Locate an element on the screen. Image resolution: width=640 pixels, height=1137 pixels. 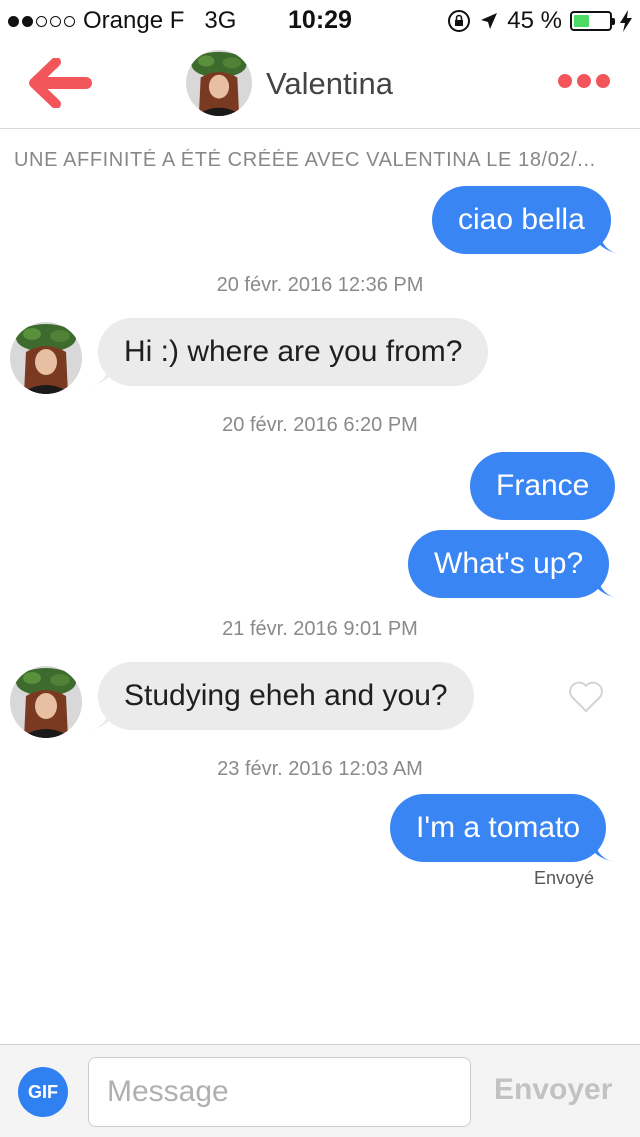
message-text: ciao bella is located at coordinates (521, 219).